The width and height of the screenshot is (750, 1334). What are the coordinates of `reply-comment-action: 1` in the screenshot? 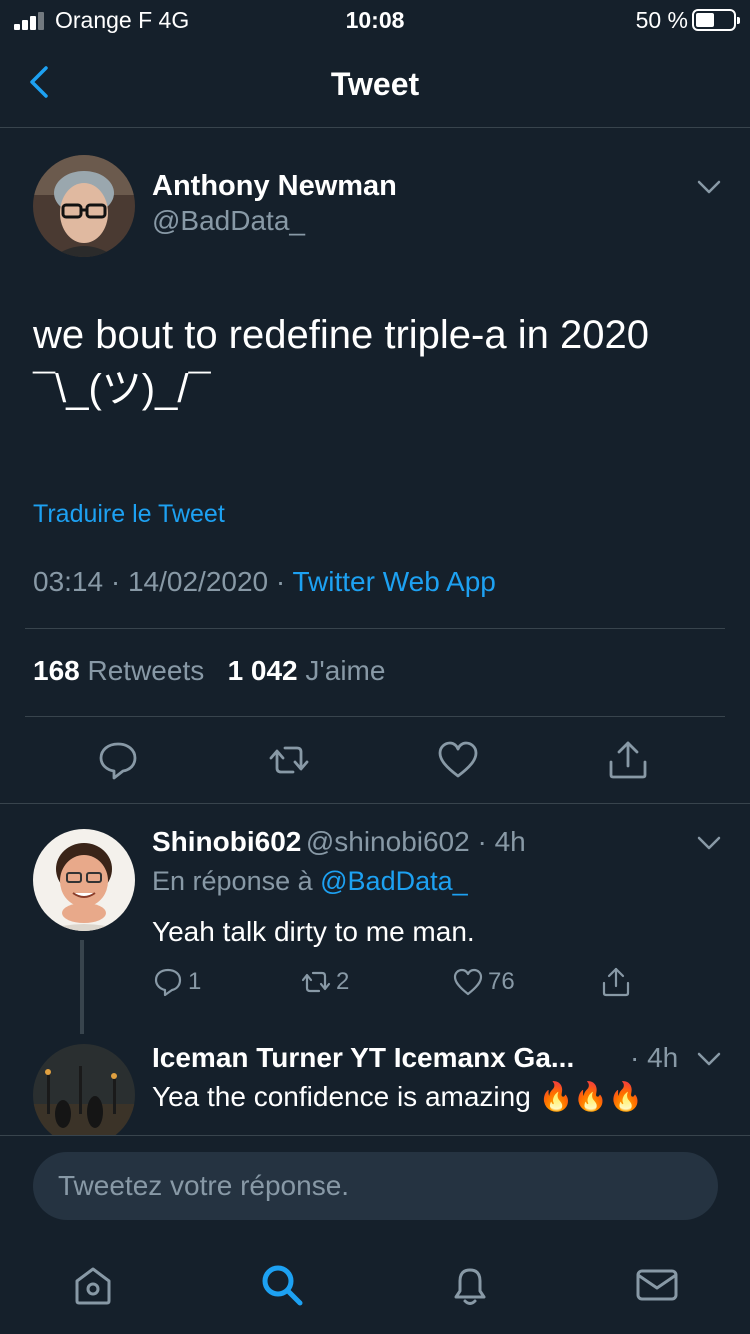 It's located at (176, 982).